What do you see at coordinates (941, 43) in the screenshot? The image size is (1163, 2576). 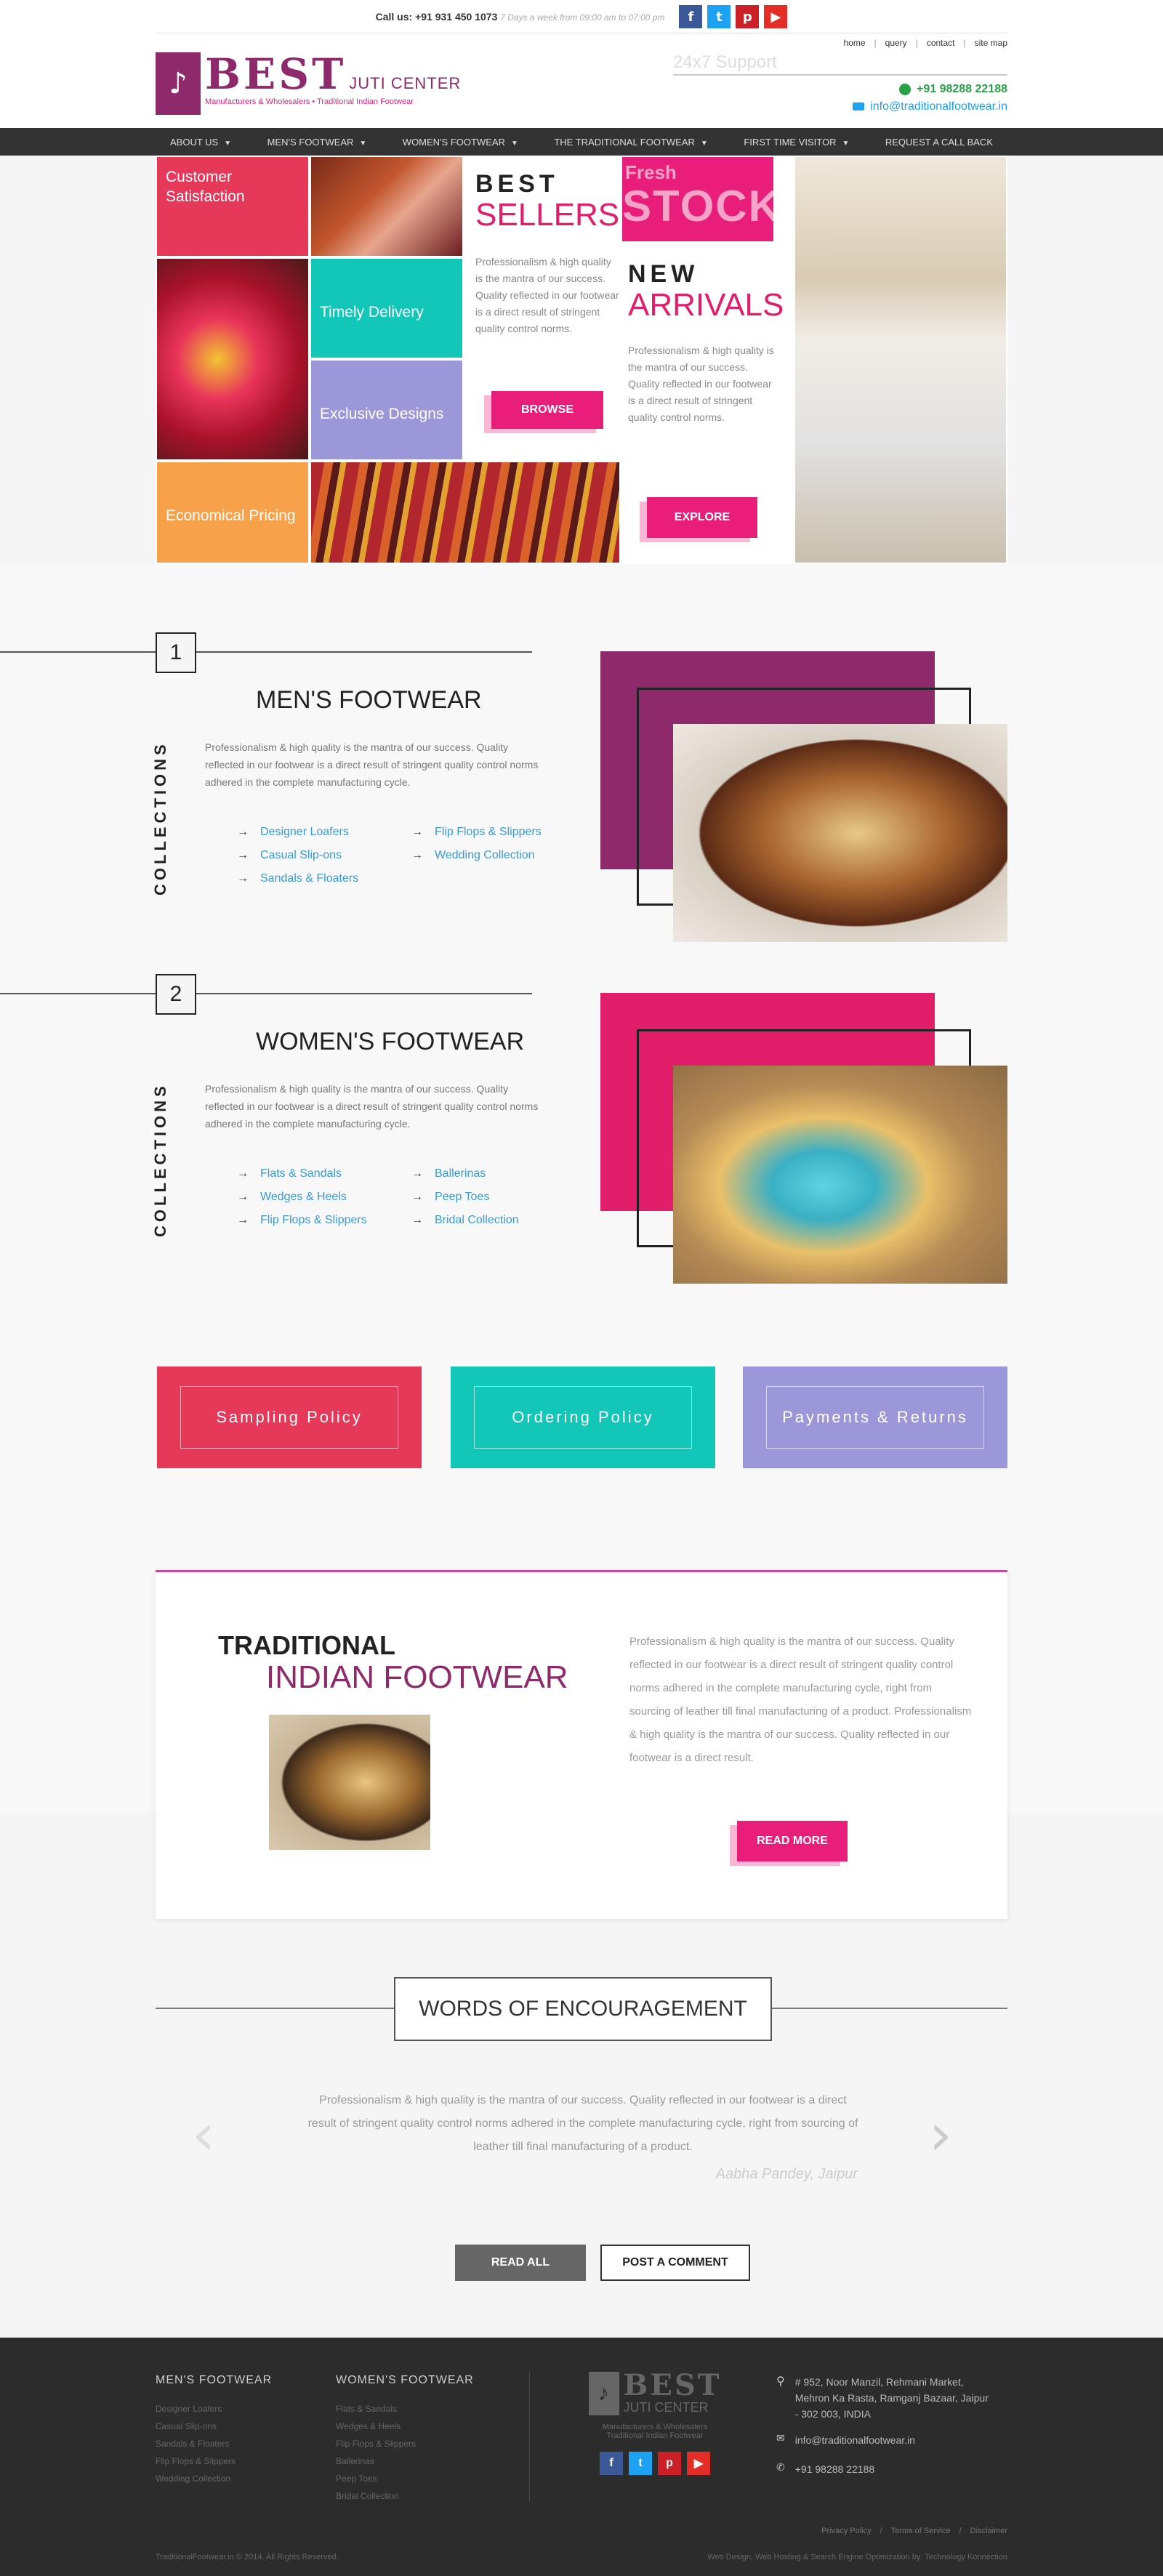 I see `contact-link: contact` at bounding box center [941, 43].